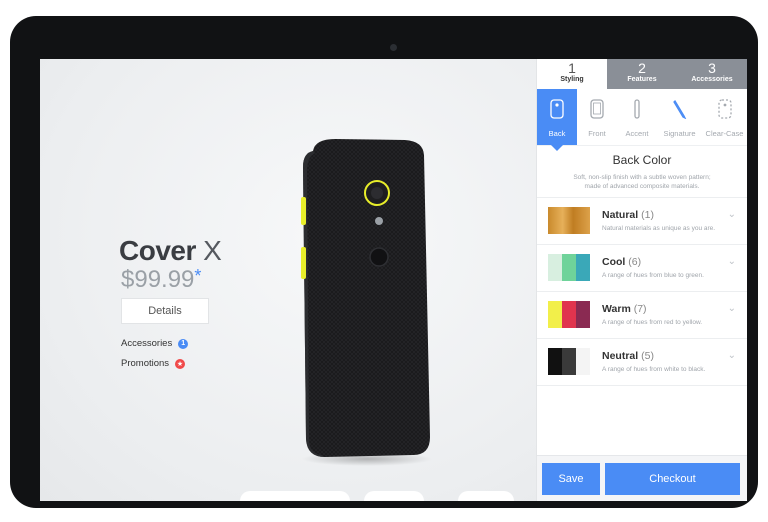  Describe the element at coordinates (622, 262) in the screenshot. I see `option-name: Cool (6)` at that location.